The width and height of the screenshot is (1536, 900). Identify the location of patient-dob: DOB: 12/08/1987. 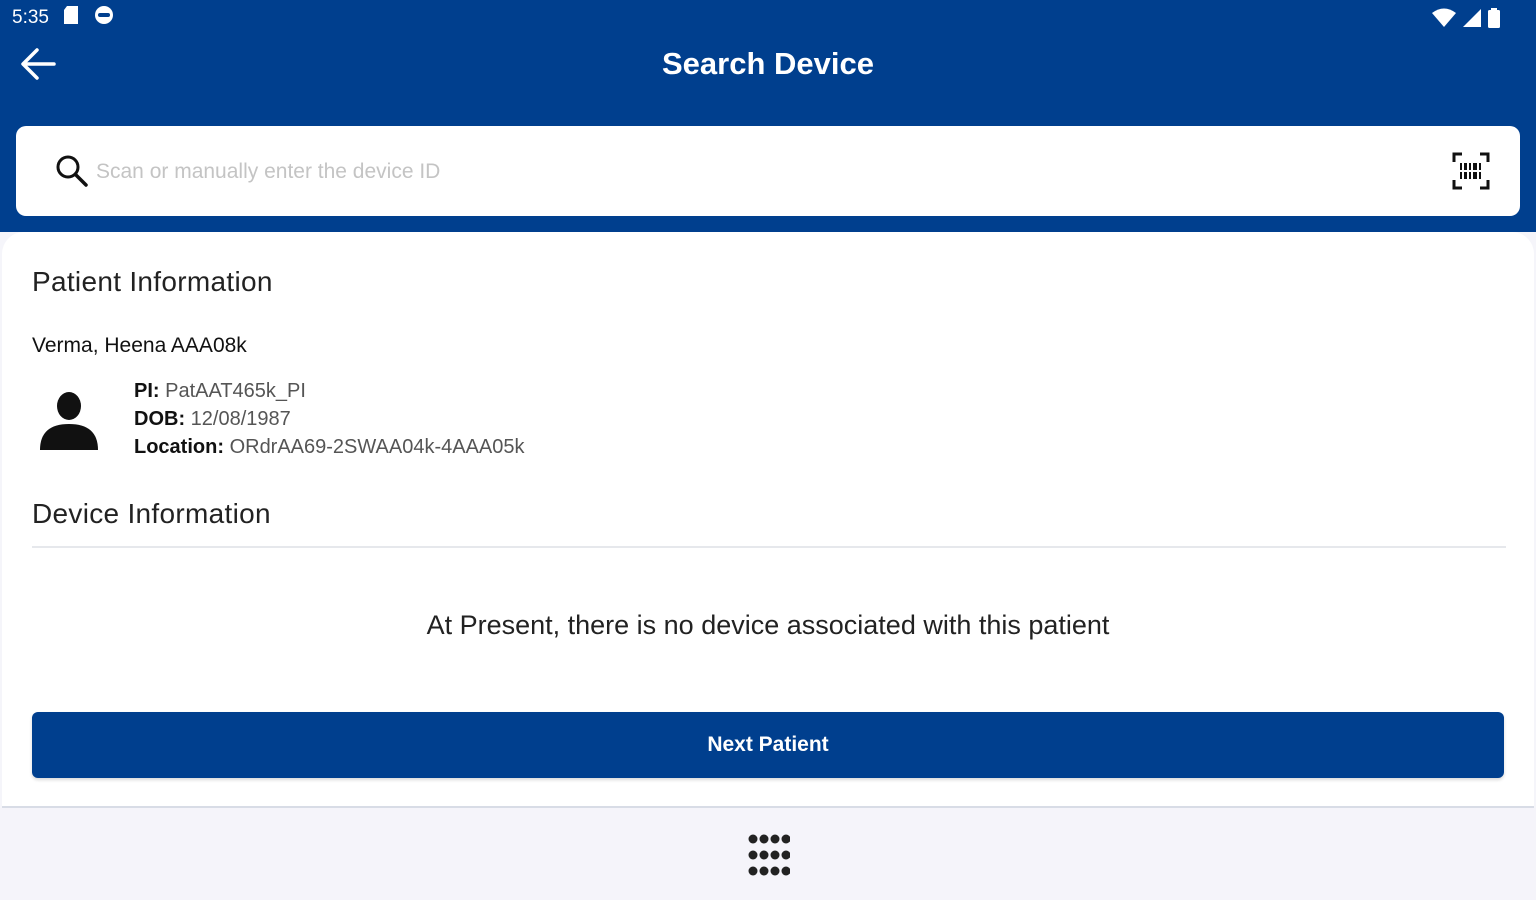
(212, 419).